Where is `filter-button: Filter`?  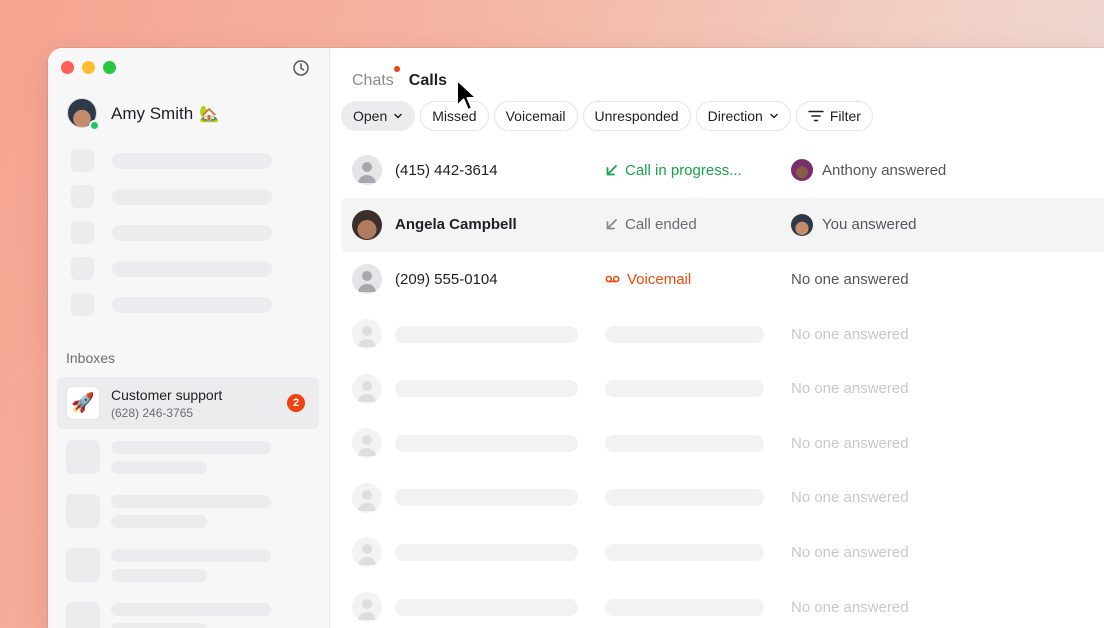 filter-button: Filter is located at coordinates (834, 116).